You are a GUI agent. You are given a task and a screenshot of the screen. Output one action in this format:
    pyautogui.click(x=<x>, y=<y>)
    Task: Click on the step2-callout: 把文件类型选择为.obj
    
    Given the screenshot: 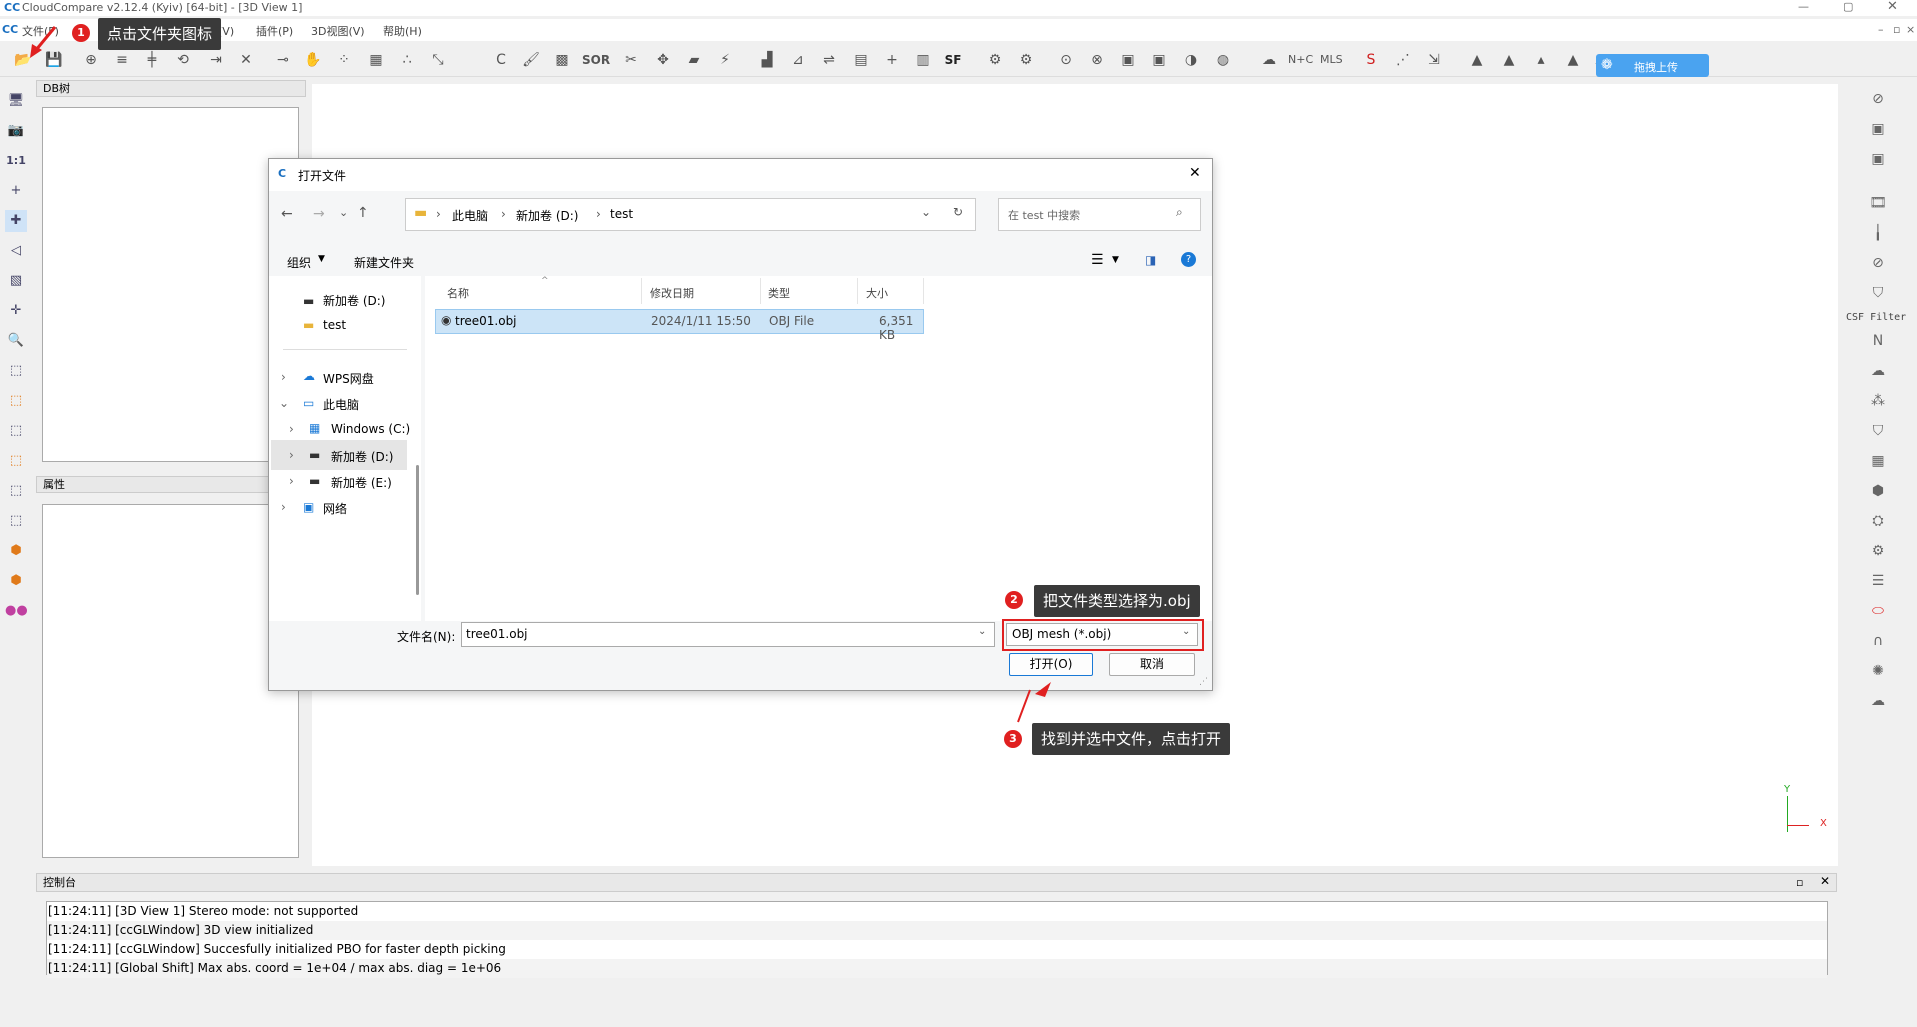 What is the action you would take?
    pyautogui.click(x=1117, y=601)
    